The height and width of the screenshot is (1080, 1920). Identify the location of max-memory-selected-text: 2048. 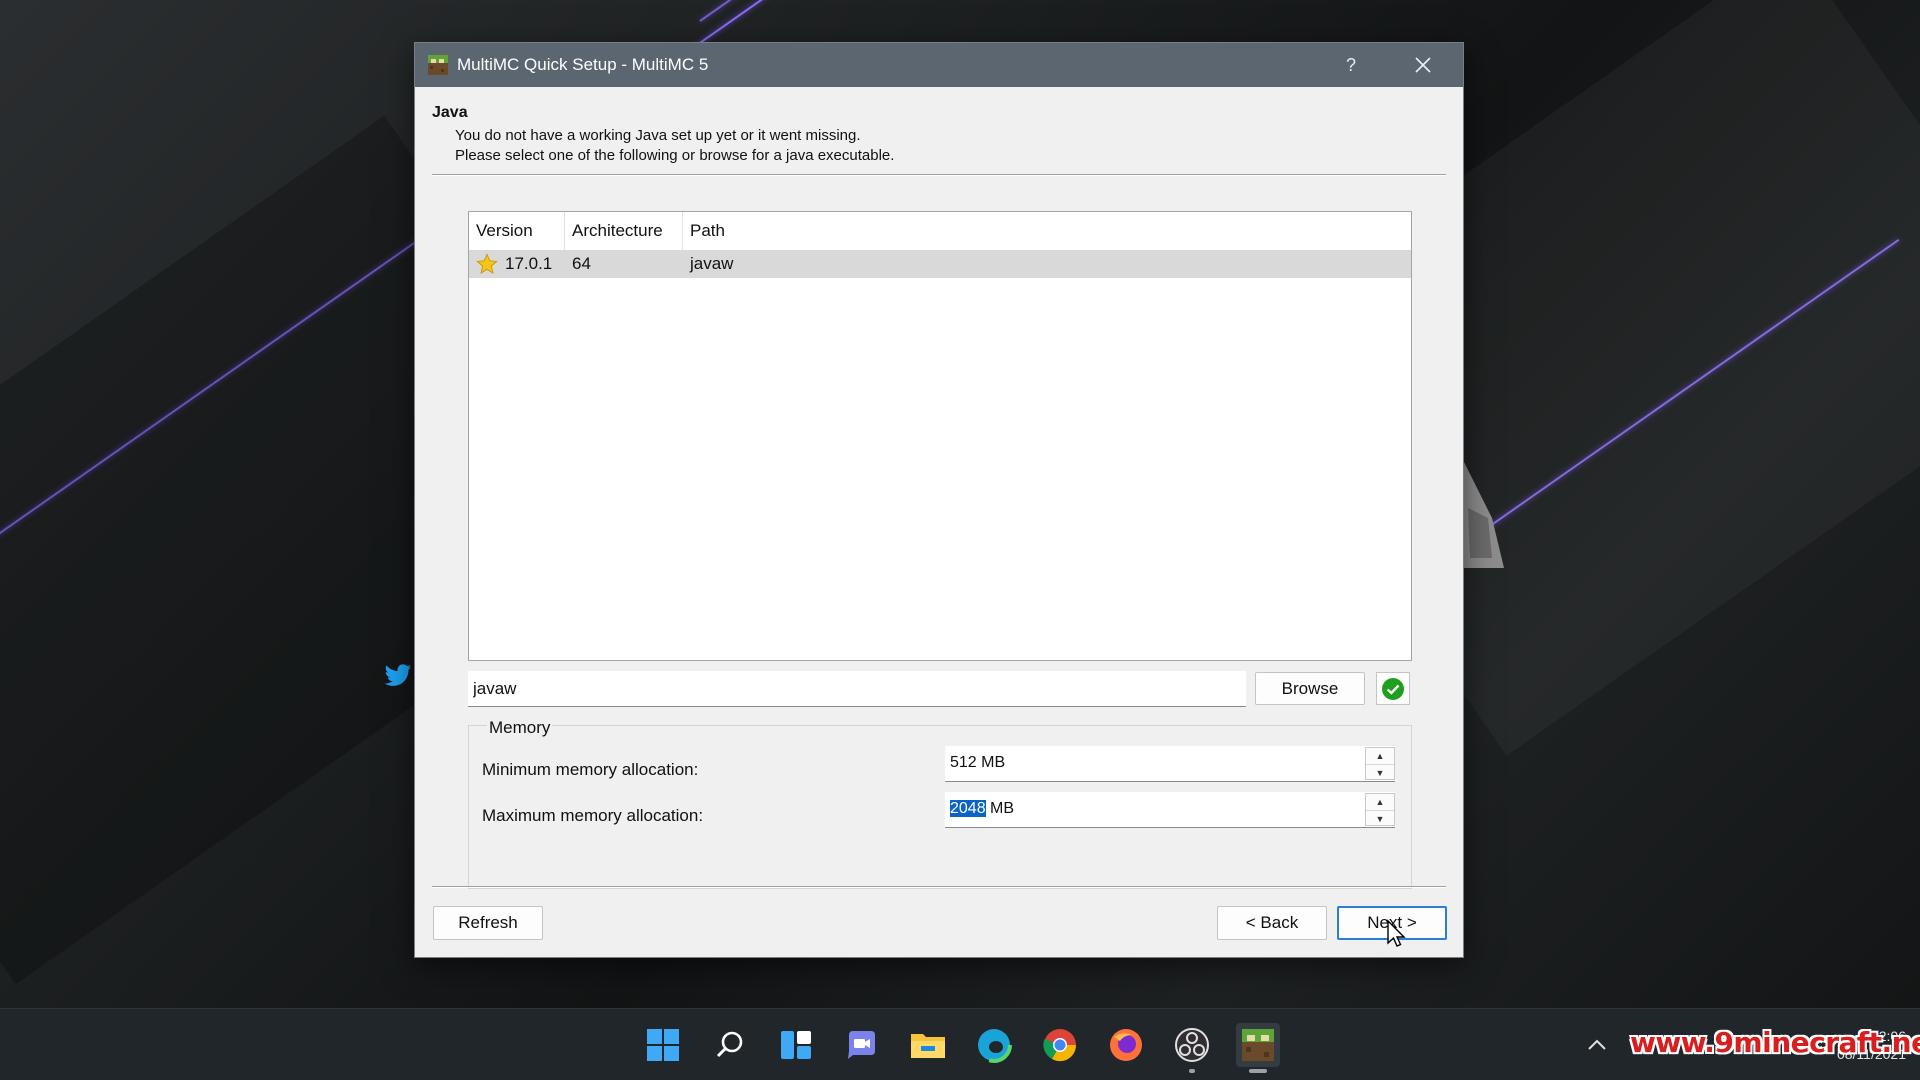
(968, 808).